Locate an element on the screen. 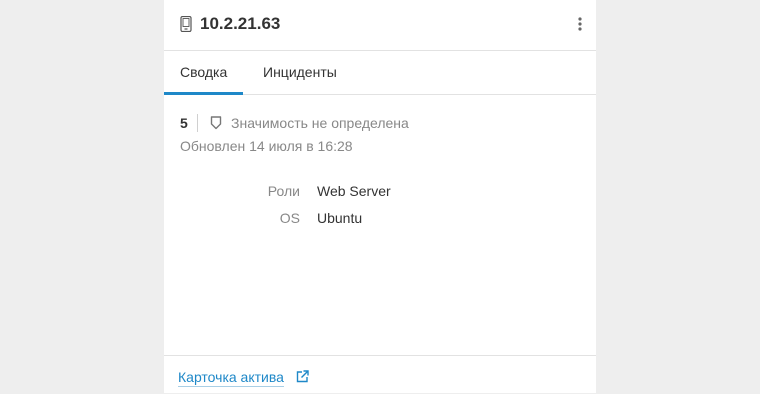 The image size is (760, 394). updated-timestamp: Обновлен 14 июля в 16:28 is located at coordinates (266, 146).